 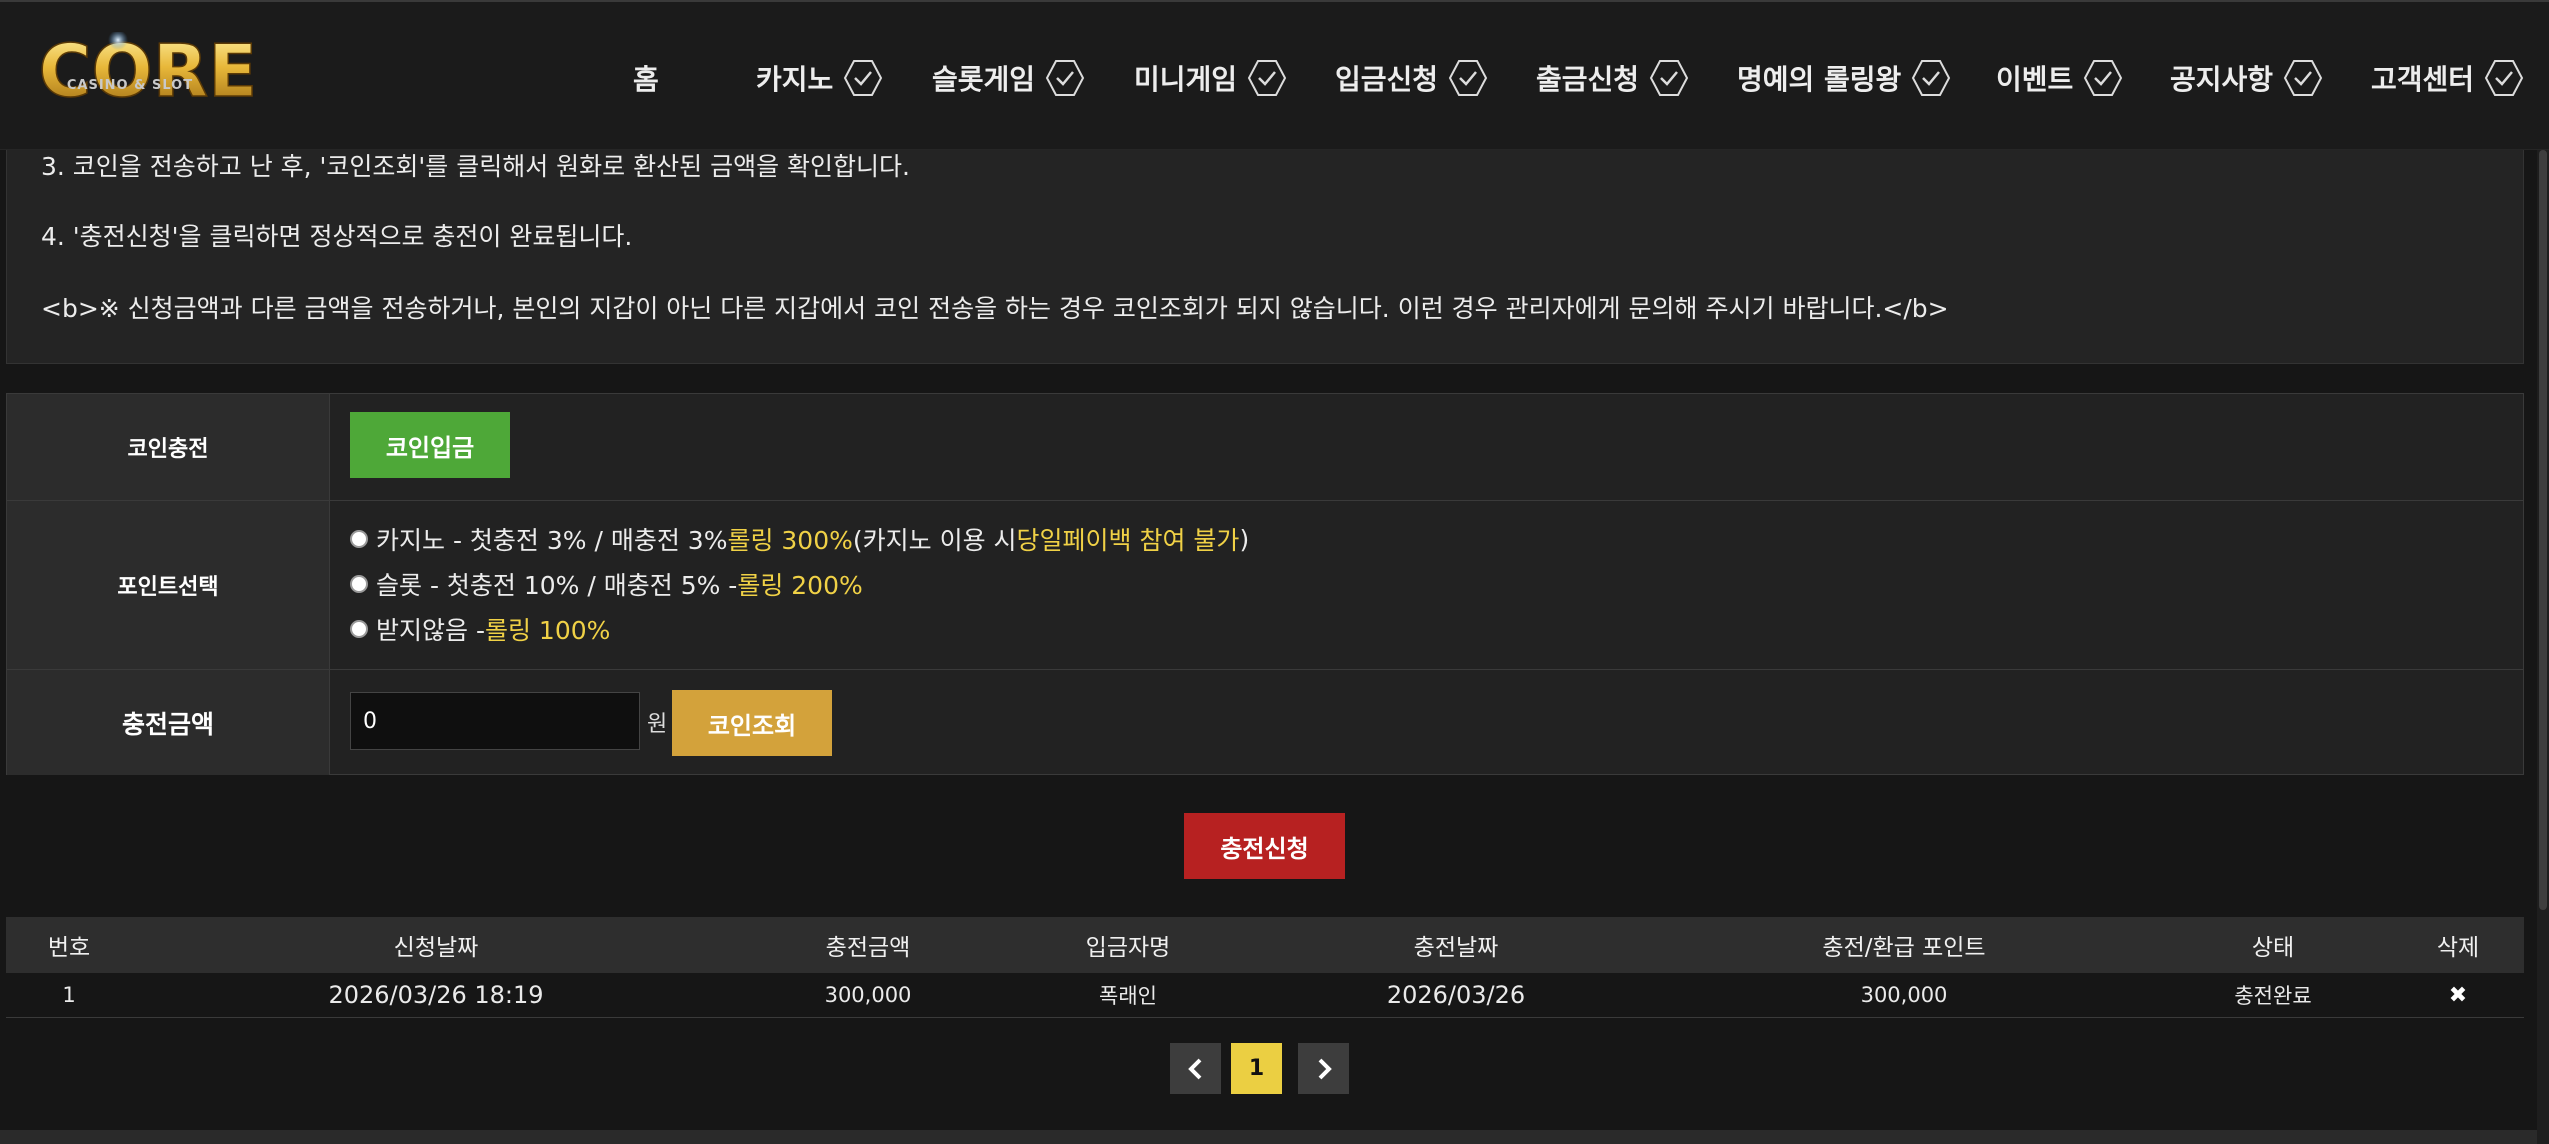 What do you see at coordinates (168, 585) in the screenshot?
I see `point-select-label: 포인트선택` at bounding box center [168, 585].